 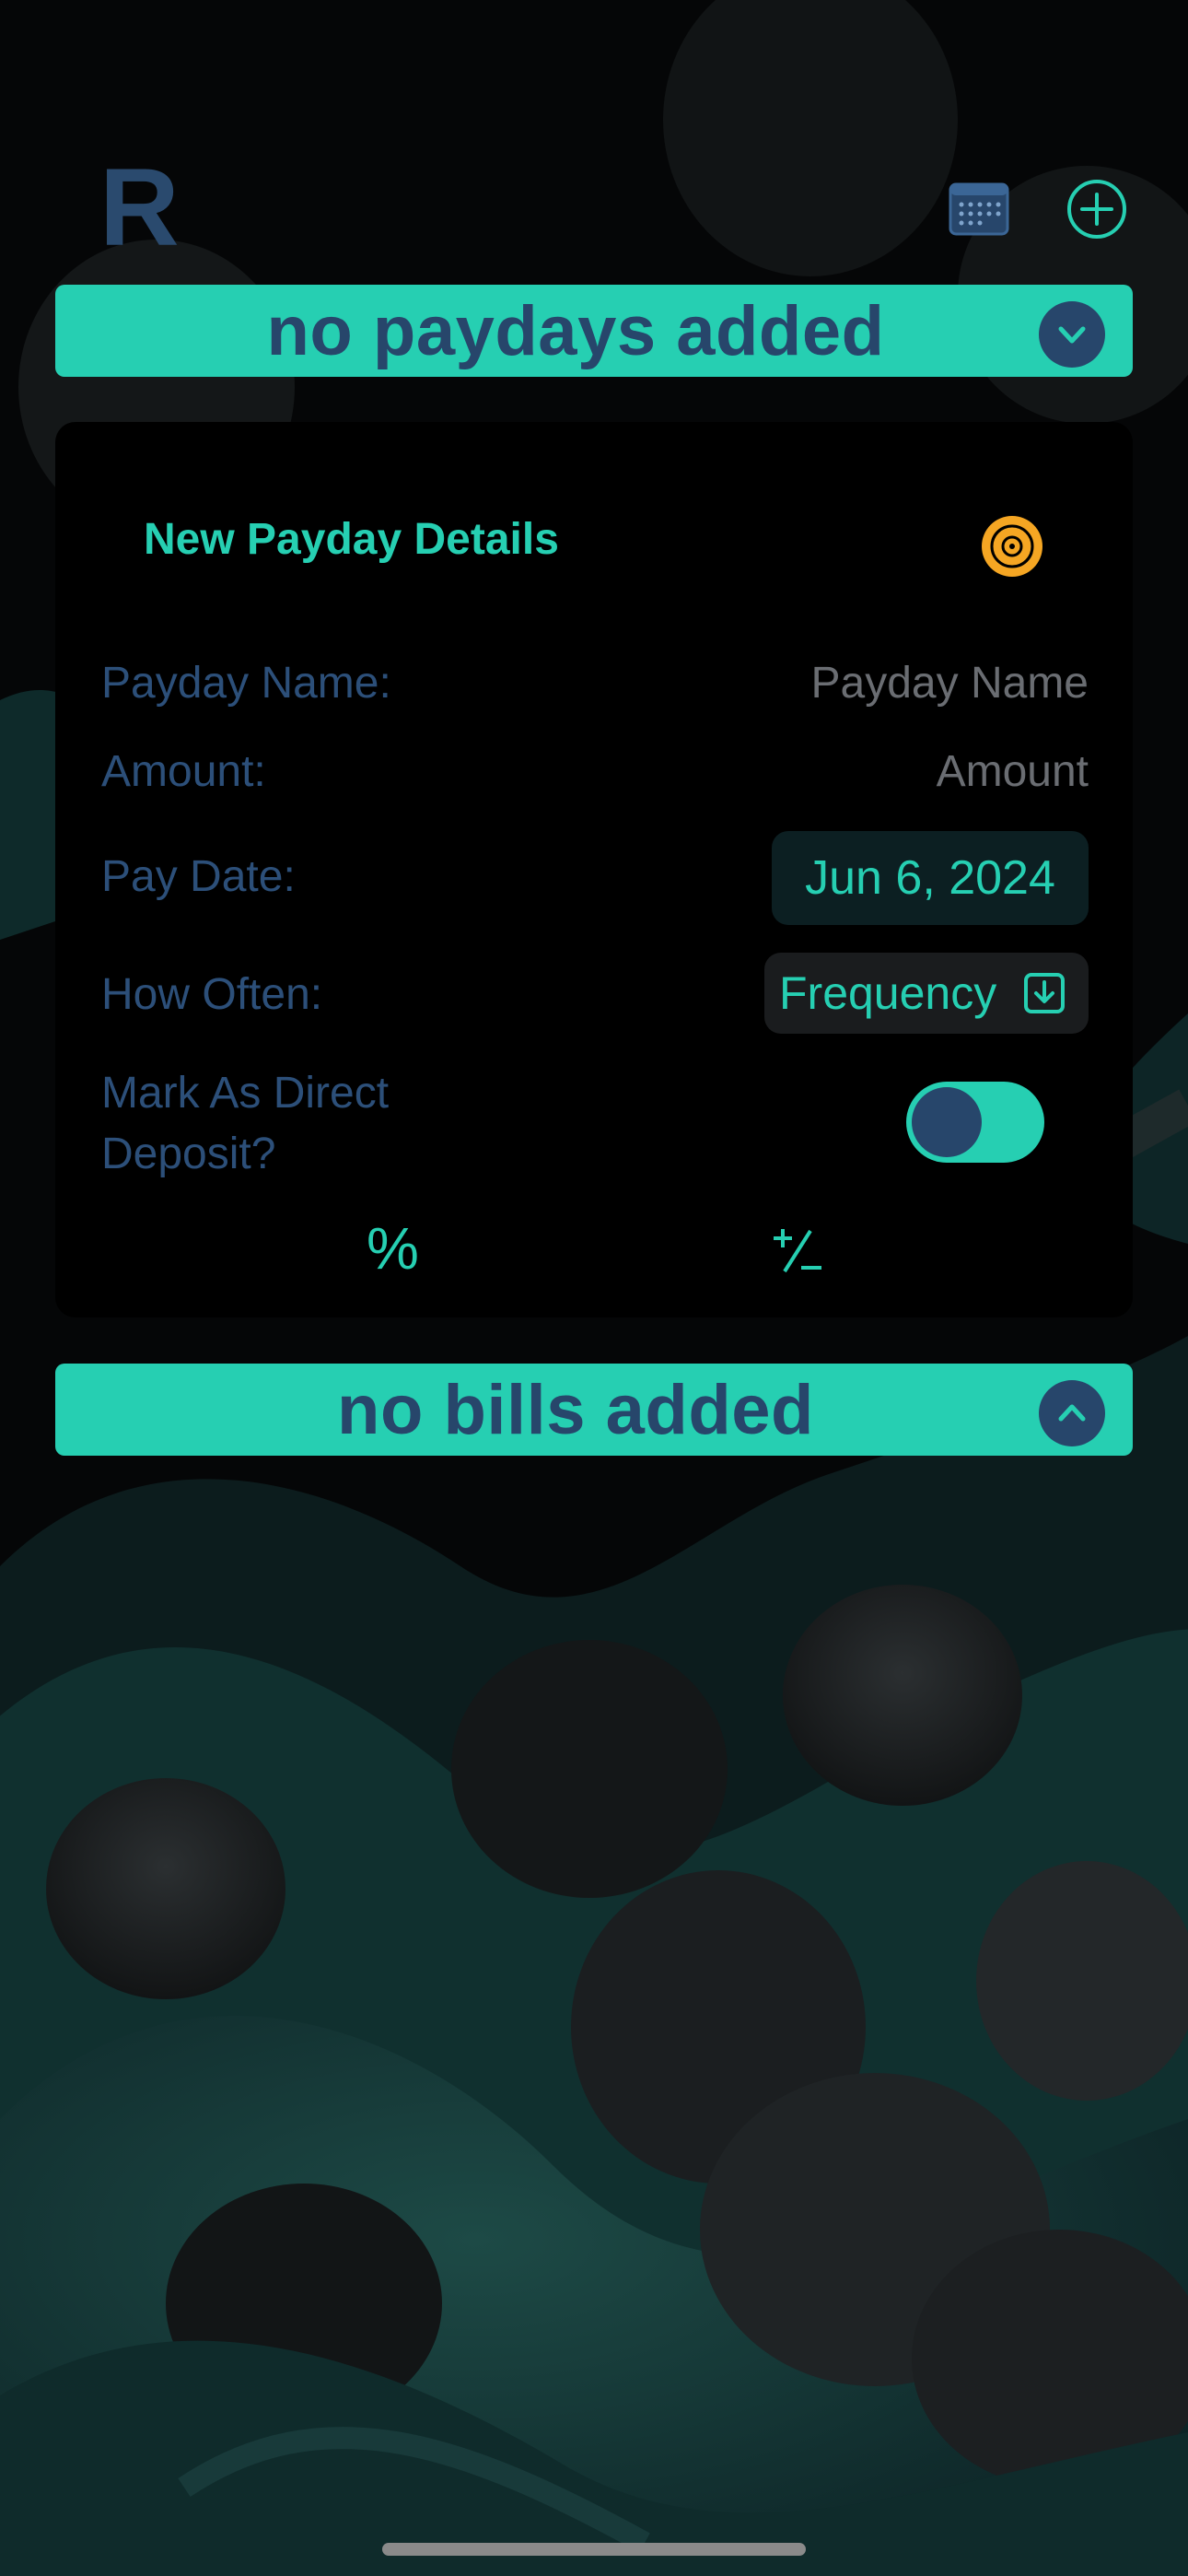 I want to click on amount-label: Amount:, so click(x=183, y=771).